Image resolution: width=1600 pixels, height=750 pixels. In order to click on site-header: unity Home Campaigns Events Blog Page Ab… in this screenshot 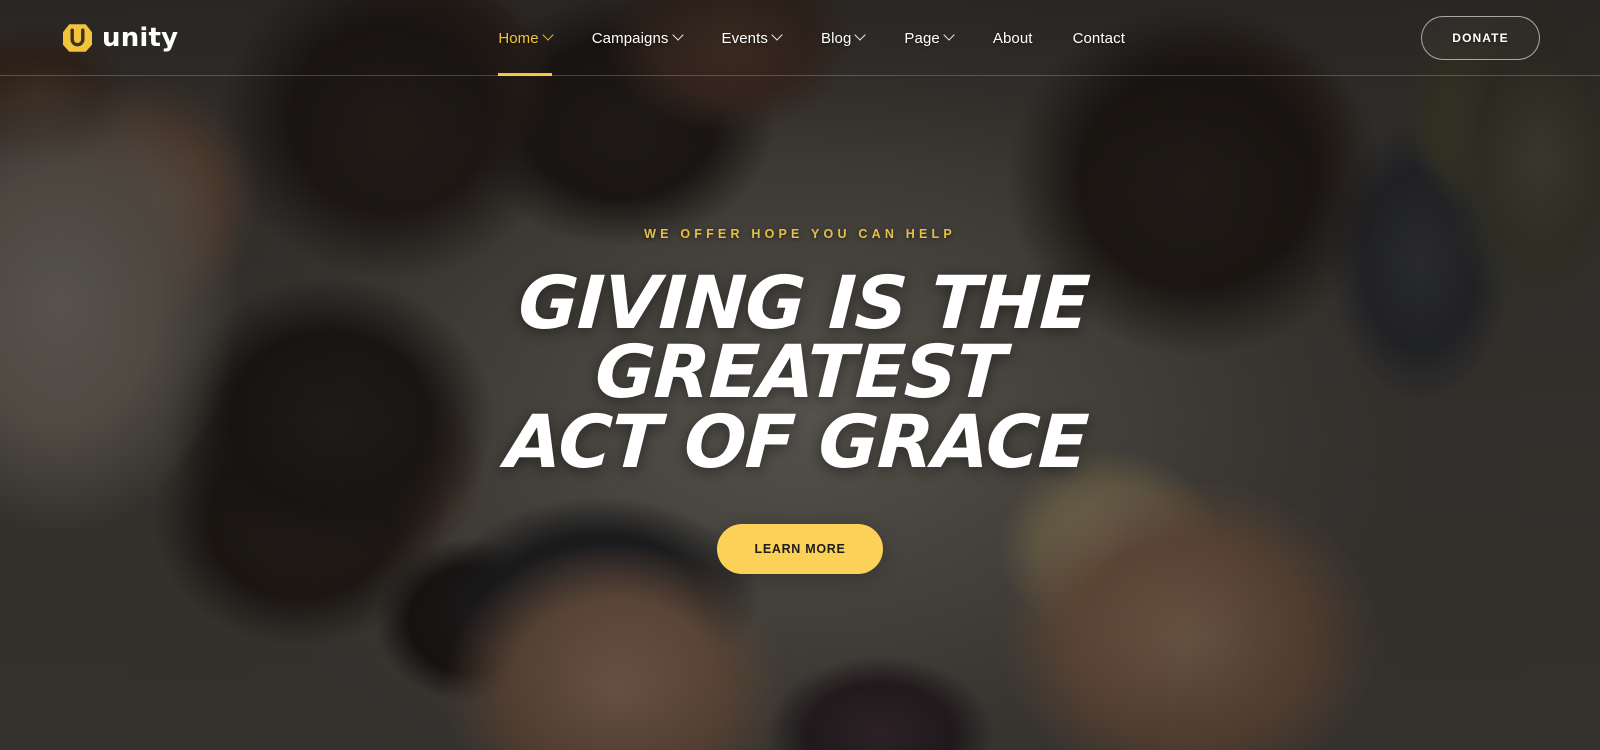, I will do `click(800, 38)`.